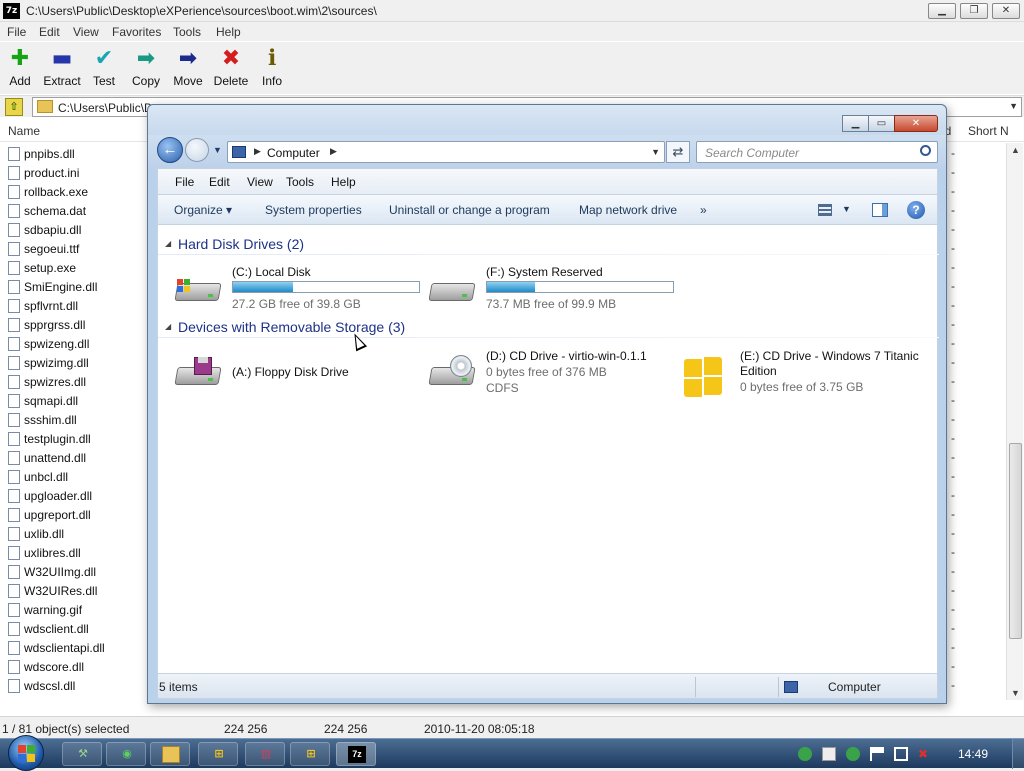  I want to click on search-input: Search Computer, so click(817, 152).